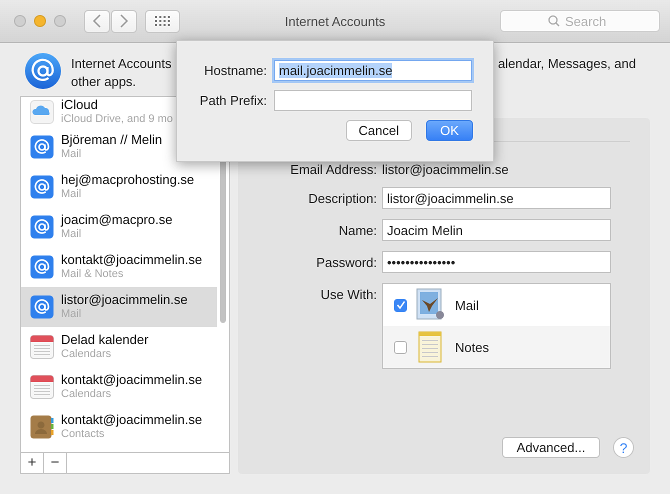 This screenshot has width=670, height=494. I want to click on email-address: listor@joacimmelin.se, so click(446, 169).